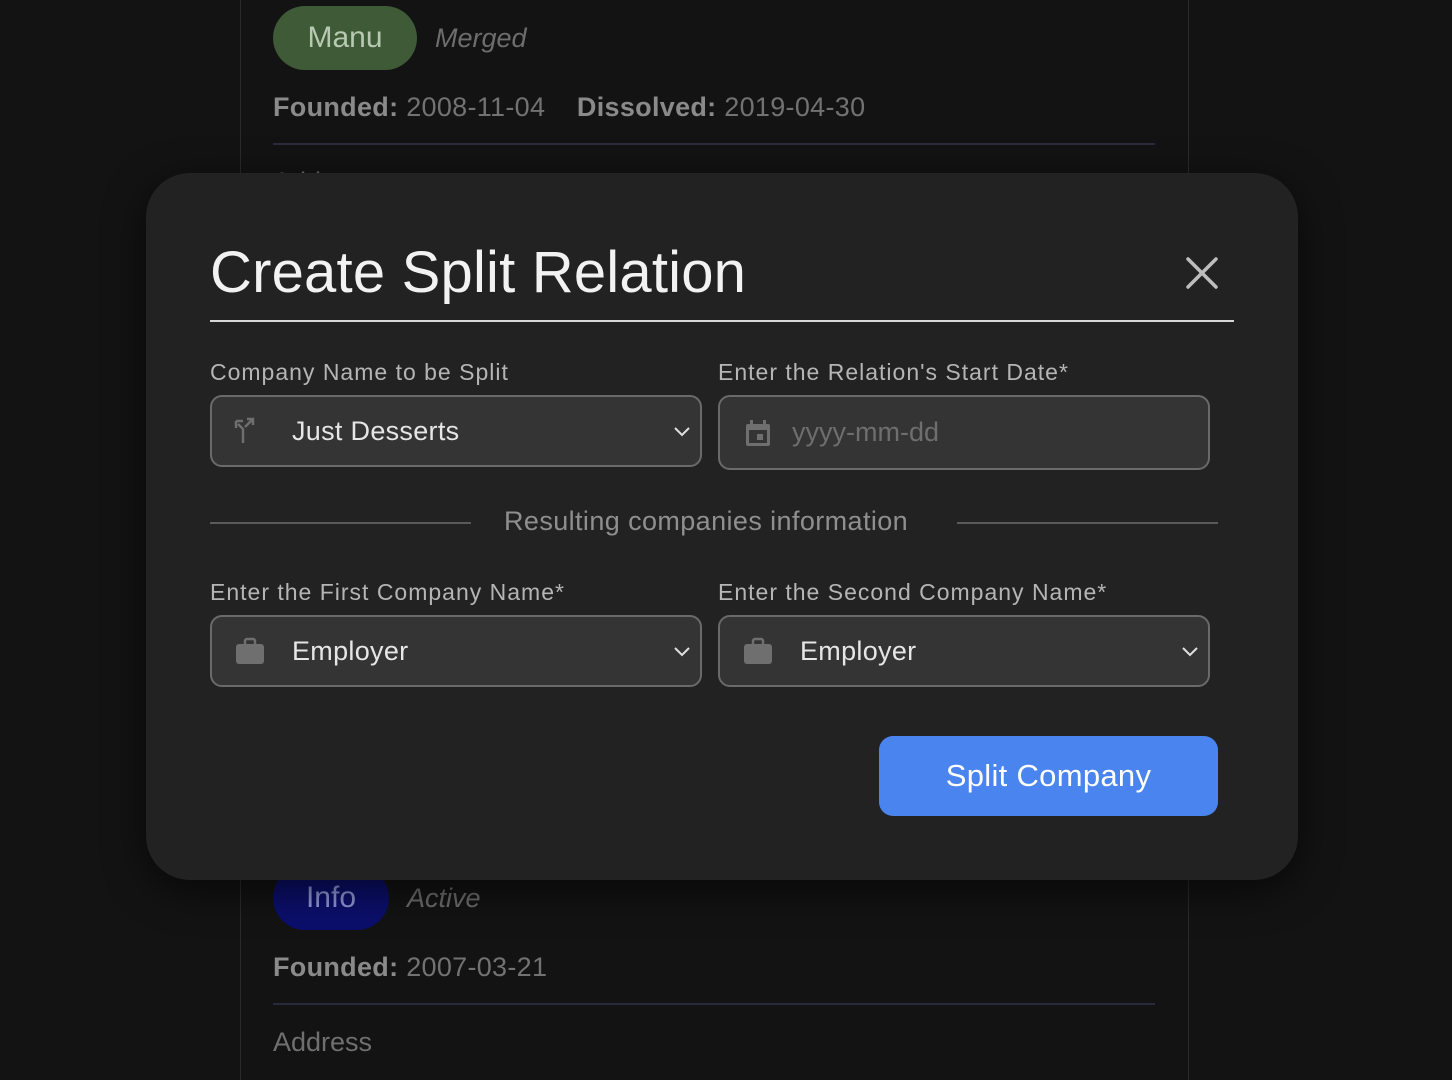 The image size is (1452, 1080). I want to click on dialog-title: Create Split Relation, so click(478, 272).